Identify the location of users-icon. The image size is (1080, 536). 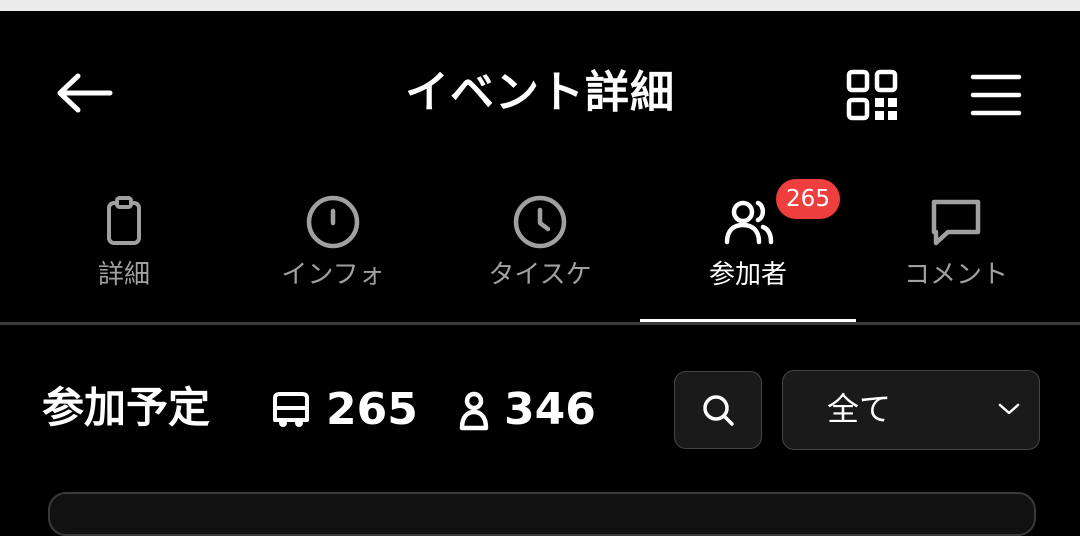
(749, 222).